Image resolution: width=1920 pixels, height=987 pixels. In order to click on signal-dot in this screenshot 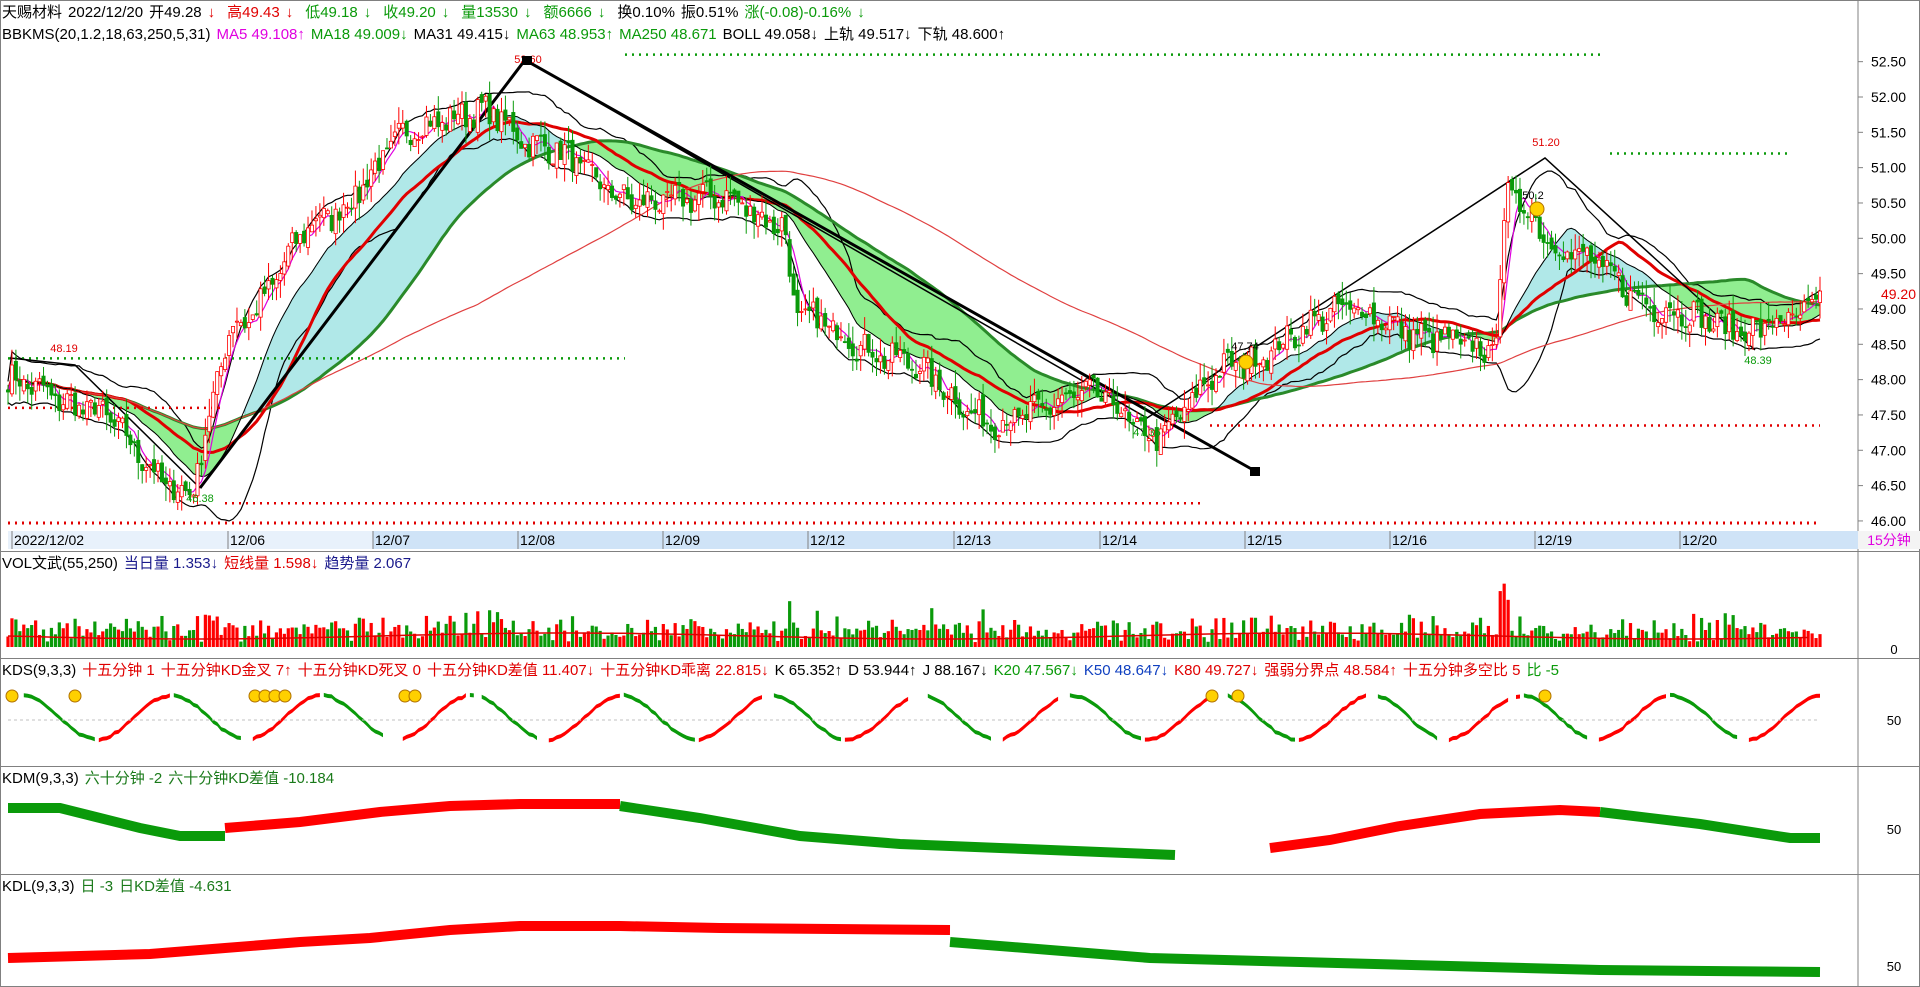, I will do `click(285, 696)`.